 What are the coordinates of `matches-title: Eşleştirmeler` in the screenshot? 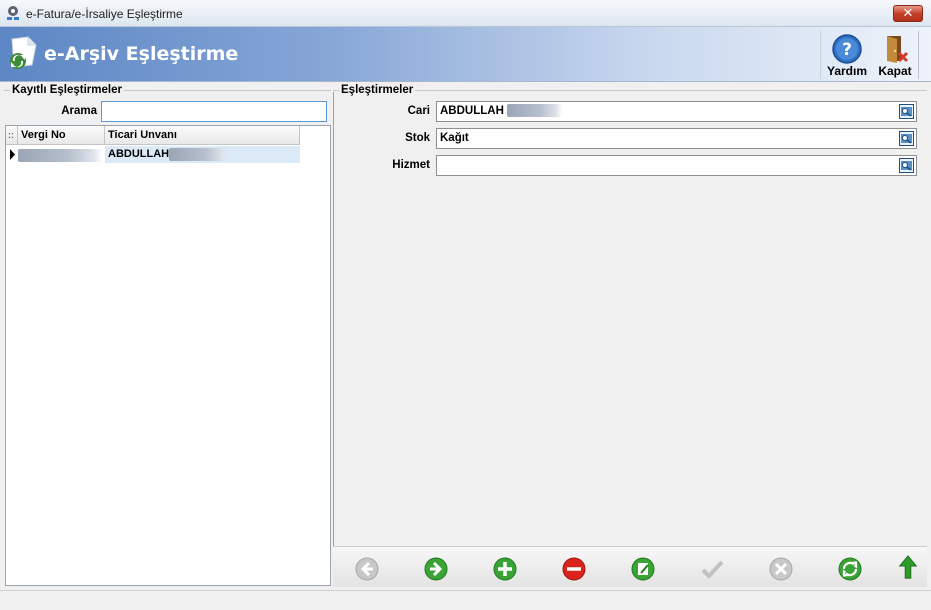 It's located at (377, 90).